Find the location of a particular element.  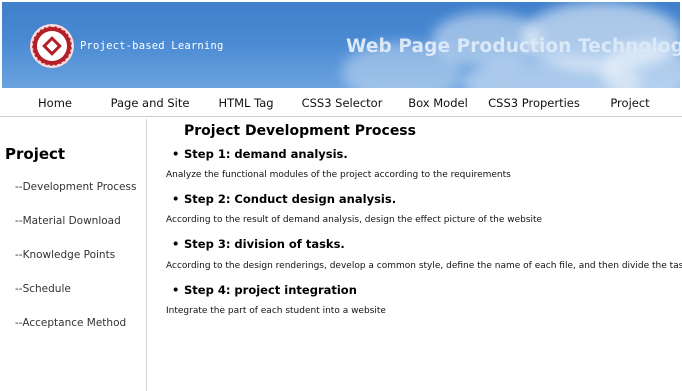

step-title: Step 2: Conduct design analysis. is located at coordinates (290, 199).